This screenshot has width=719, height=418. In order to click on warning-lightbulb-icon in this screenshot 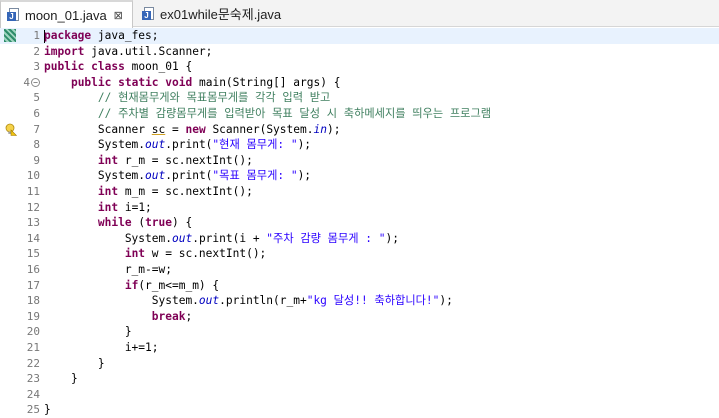, I will do `click(10, 129)`.